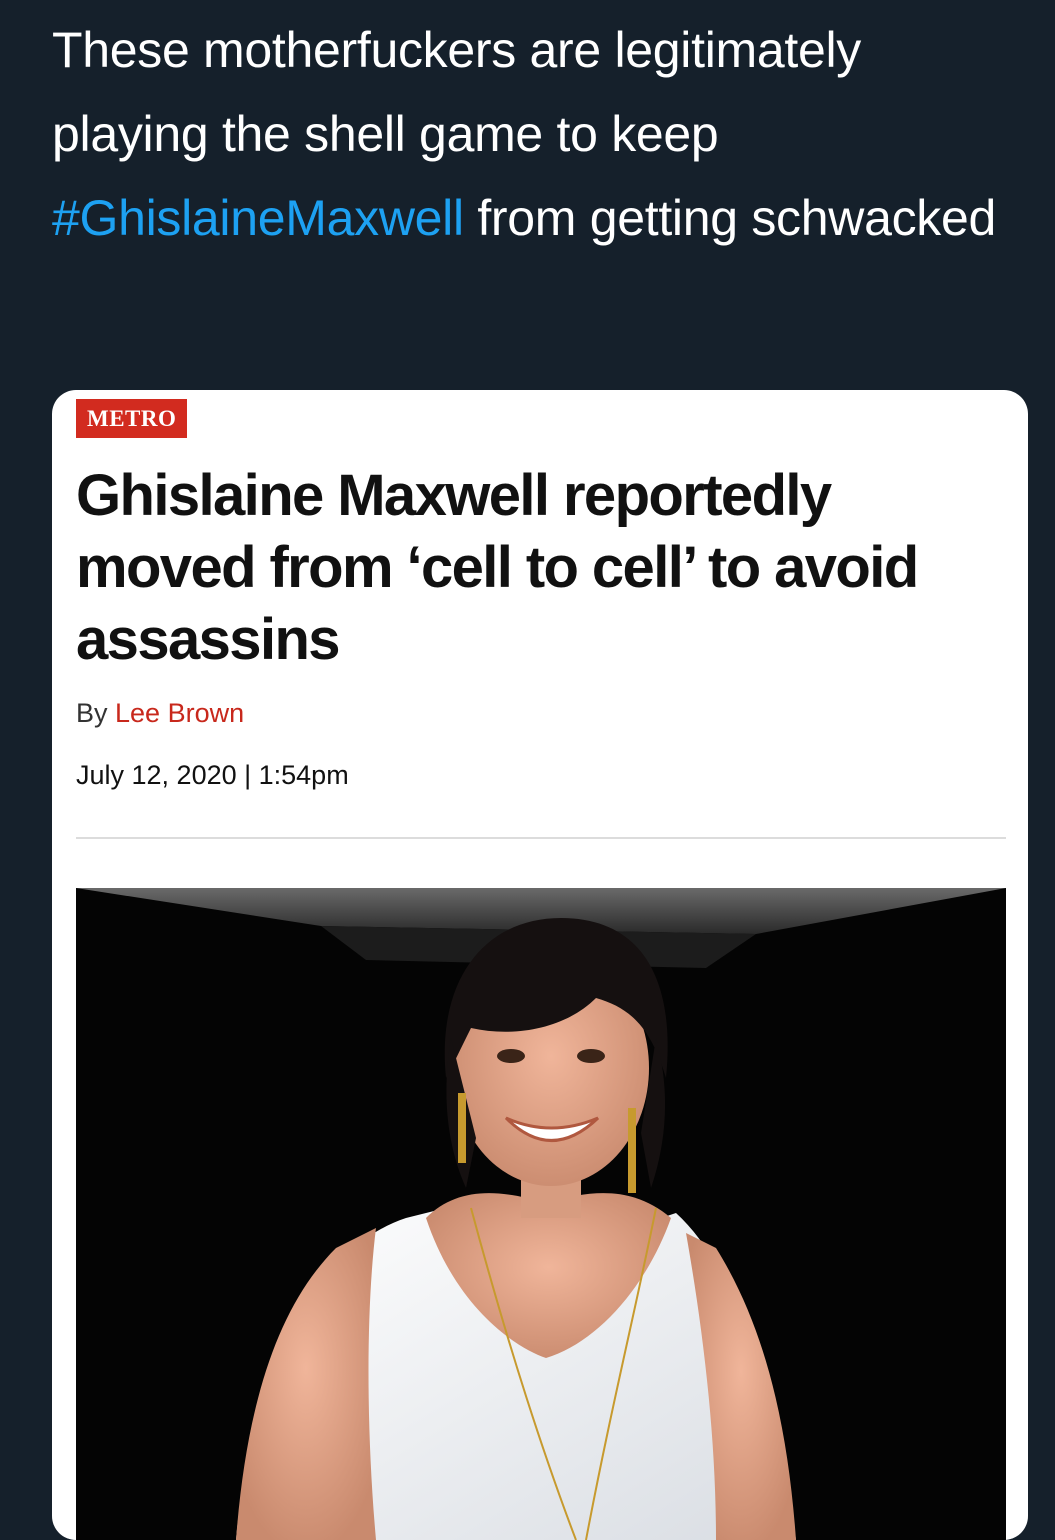  What do you see at coordinates (541, 838) in the screenshot?
I see `divider` at bounding box center [541, 838].